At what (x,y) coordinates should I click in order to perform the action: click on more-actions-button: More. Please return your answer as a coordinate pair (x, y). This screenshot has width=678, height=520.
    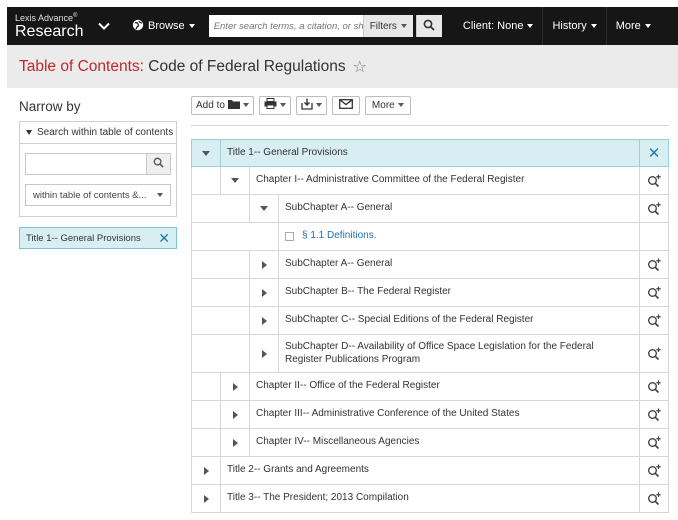
    Looking at the image, I should click on (387, 105).